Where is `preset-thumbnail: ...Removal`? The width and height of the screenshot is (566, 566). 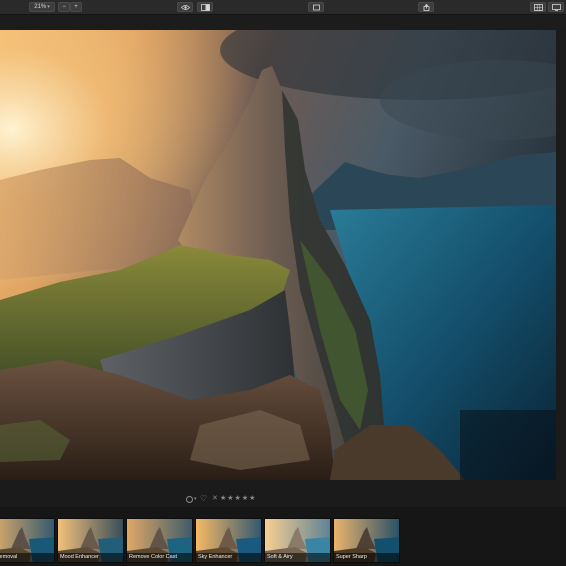
preset-thumbnail: ...Removal is located at coordinates (27, 540).